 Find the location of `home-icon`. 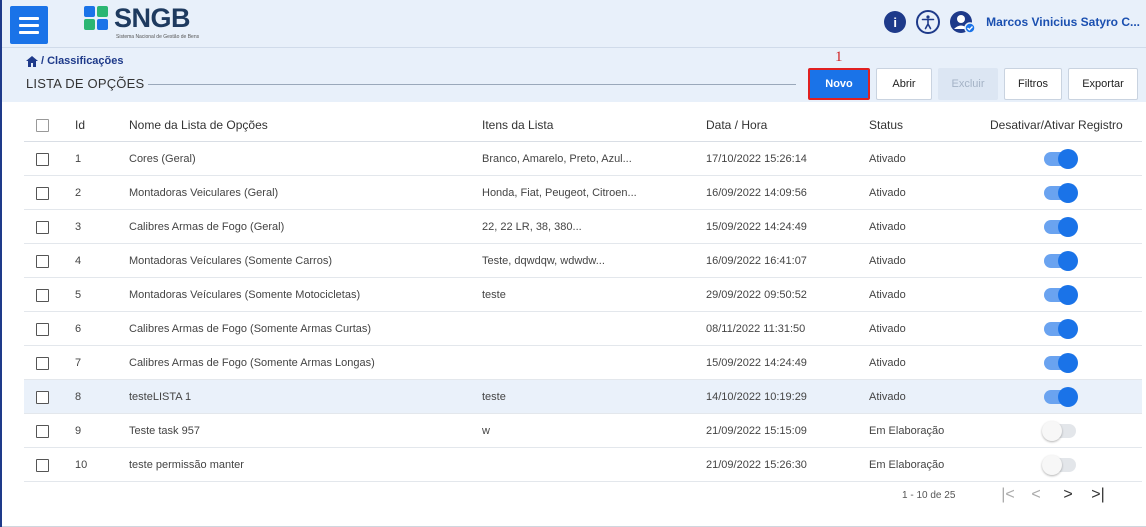

home-icon is located at coordinates (32, 61).